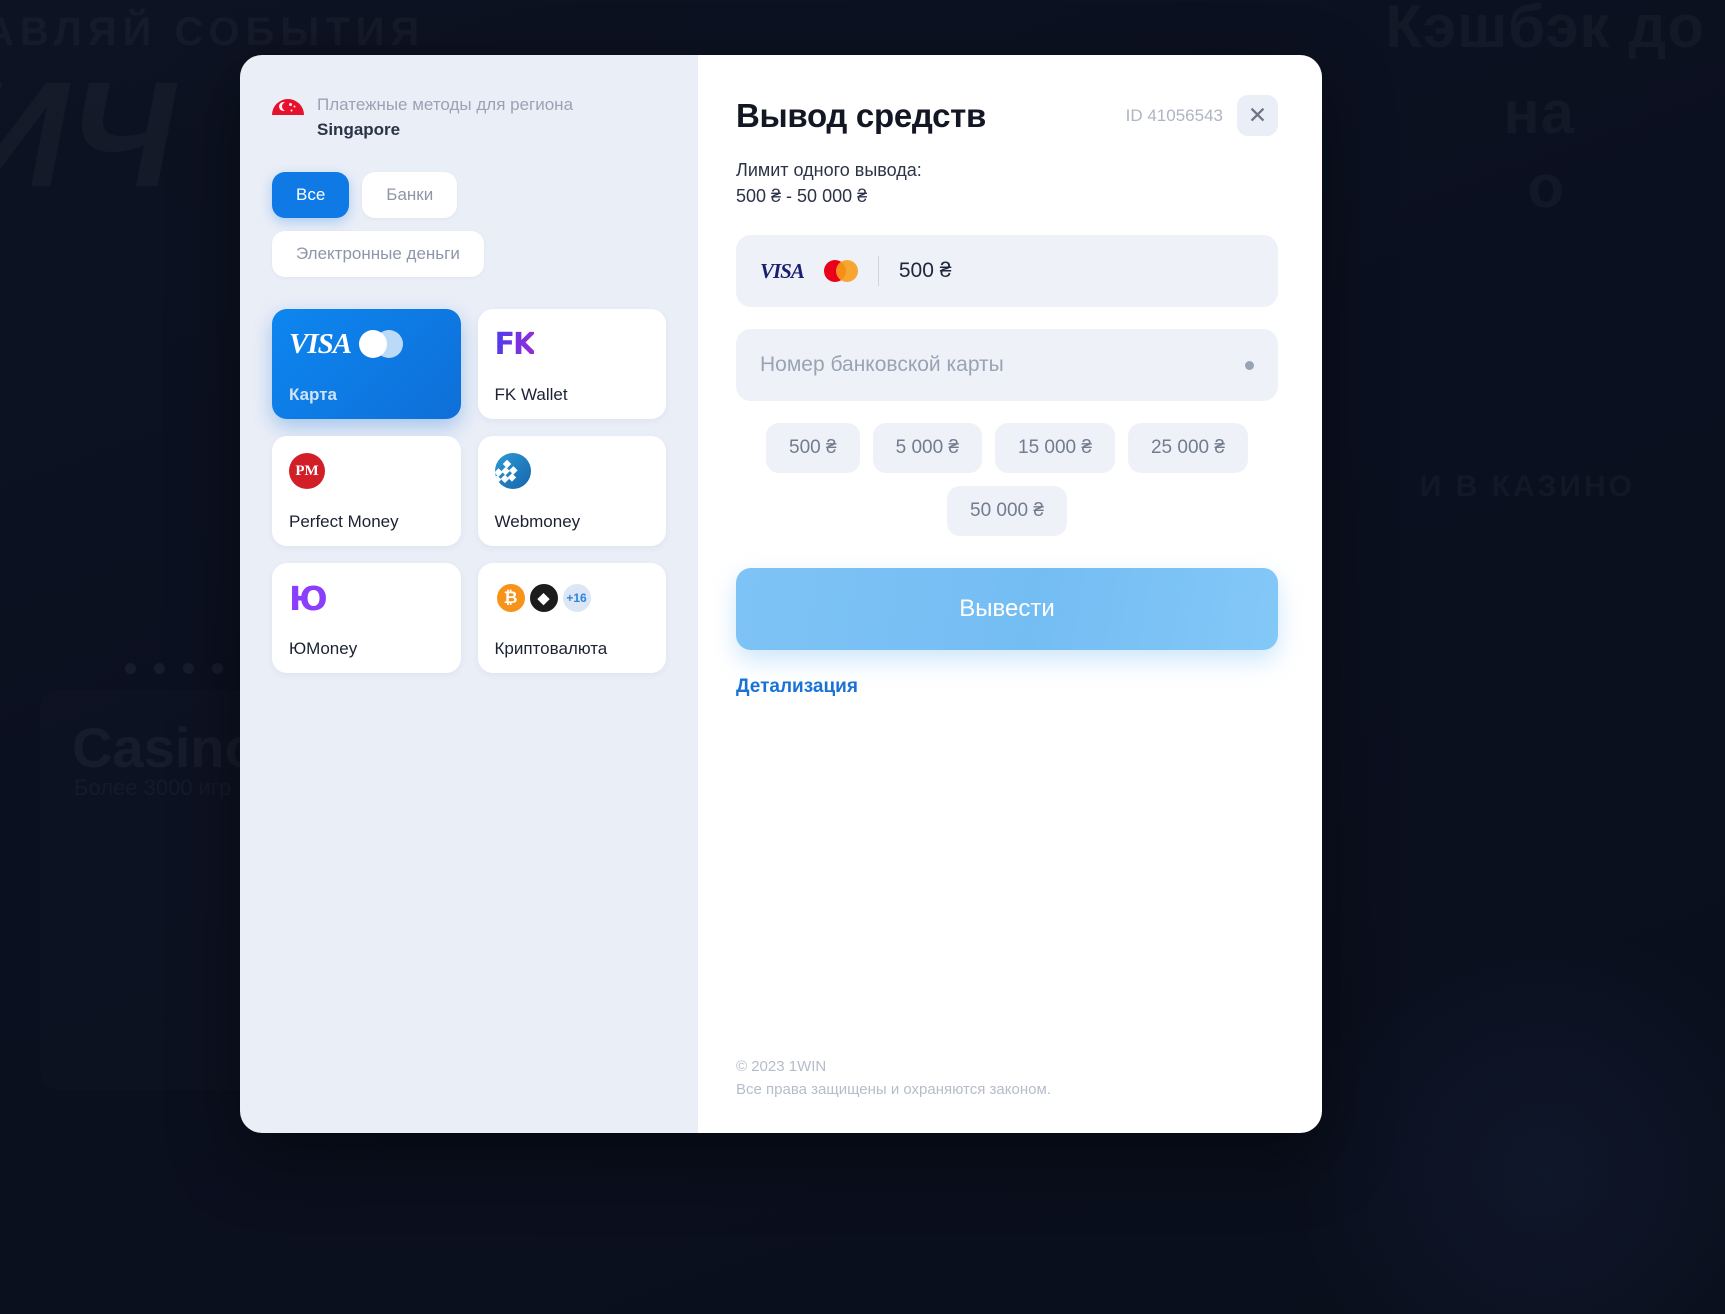  I want to click on payment-method-fk-wallet: FK FK Wallet, so click(571, 364).